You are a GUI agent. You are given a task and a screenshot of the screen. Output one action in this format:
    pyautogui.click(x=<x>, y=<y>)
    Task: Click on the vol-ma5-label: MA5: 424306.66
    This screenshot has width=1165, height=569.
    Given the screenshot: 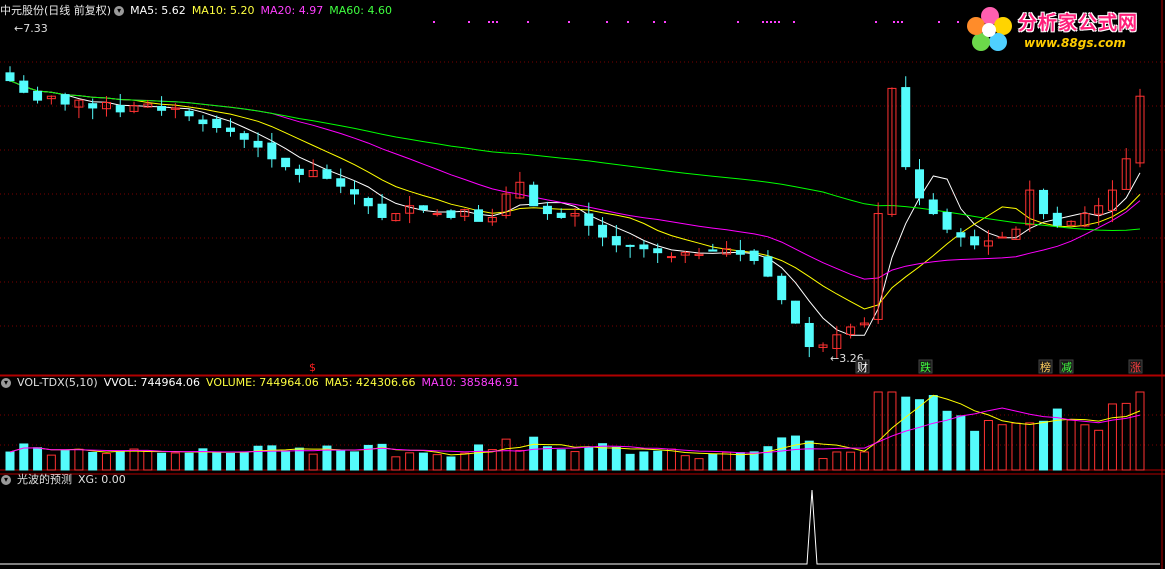 What is the action you would take?
    pyautogui.click(x=370, y=382)
    